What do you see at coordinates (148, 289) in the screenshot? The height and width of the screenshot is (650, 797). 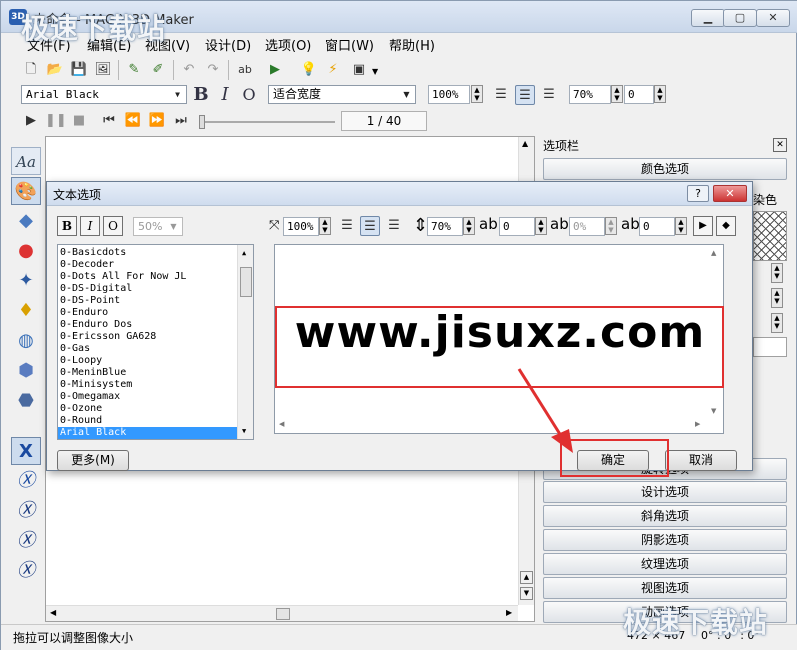 I see `font-list-item: 0-DS-Digital` at bounding box center [148, 289].